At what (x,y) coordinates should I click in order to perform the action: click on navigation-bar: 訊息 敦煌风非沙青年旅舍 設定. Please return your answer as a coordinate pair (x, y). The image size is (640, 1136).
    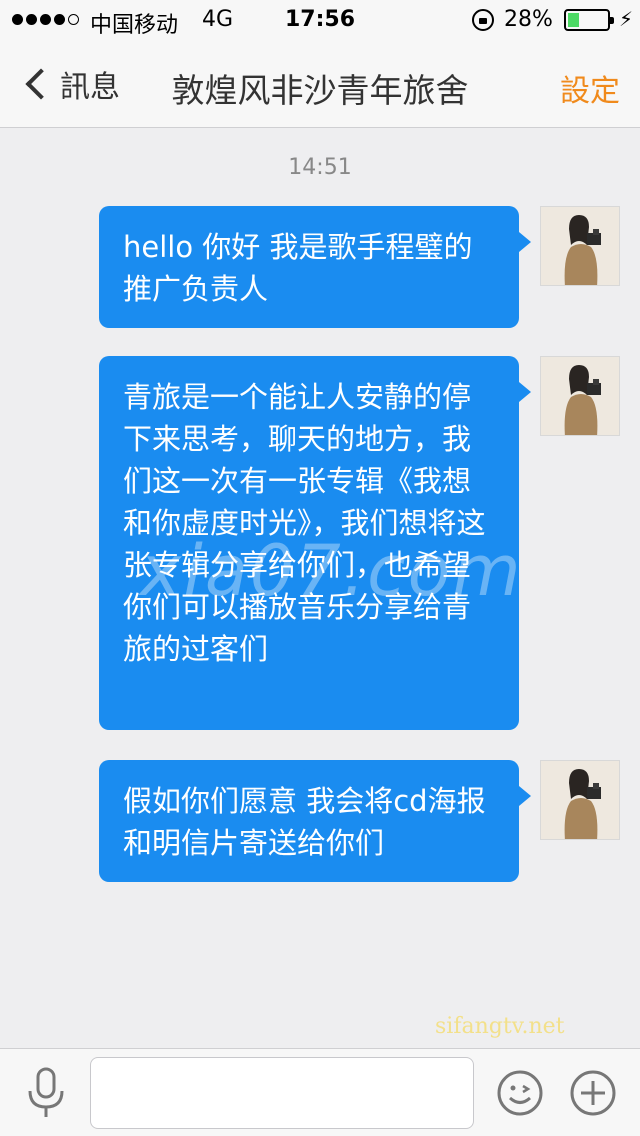
    Looking at the image, I should click on (320, 84).